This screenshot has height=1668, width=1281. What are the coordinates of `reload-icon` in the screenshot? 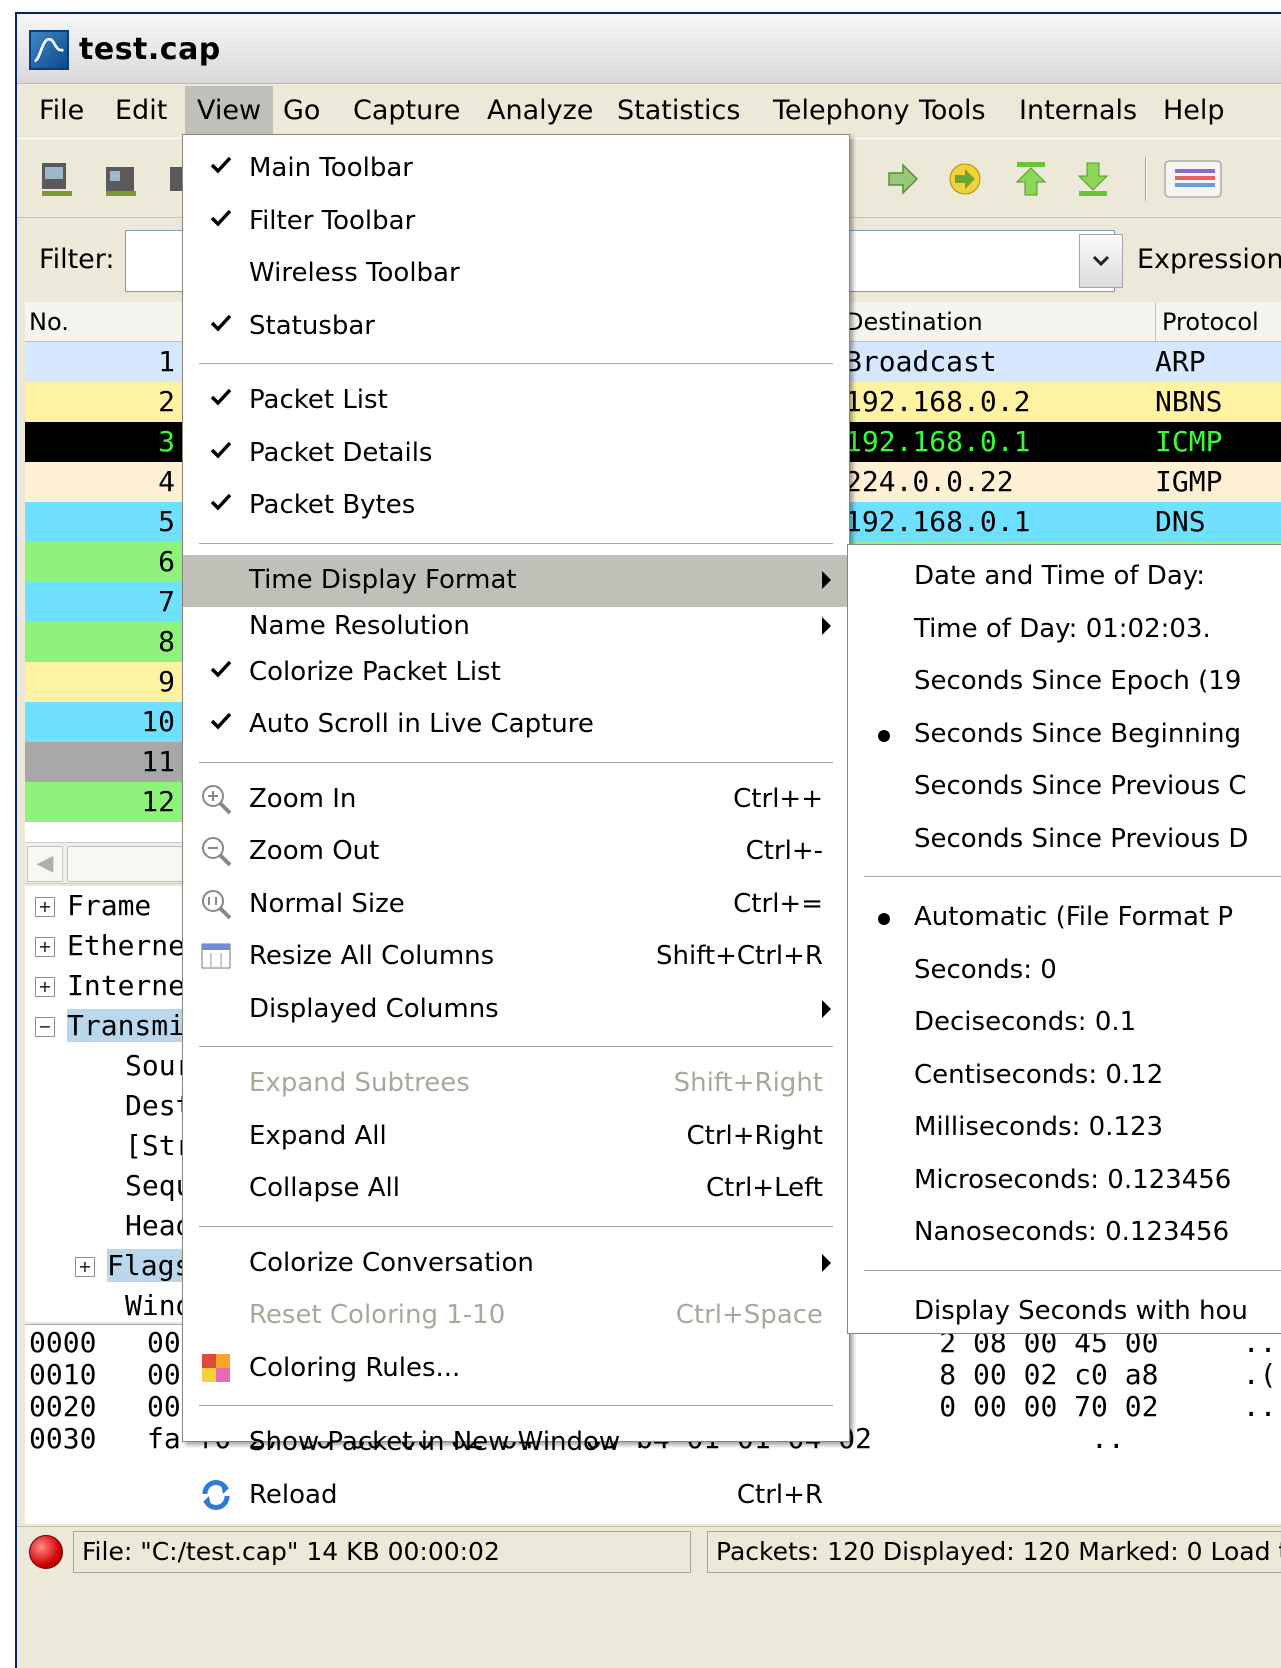 It's located at (216, 1495).